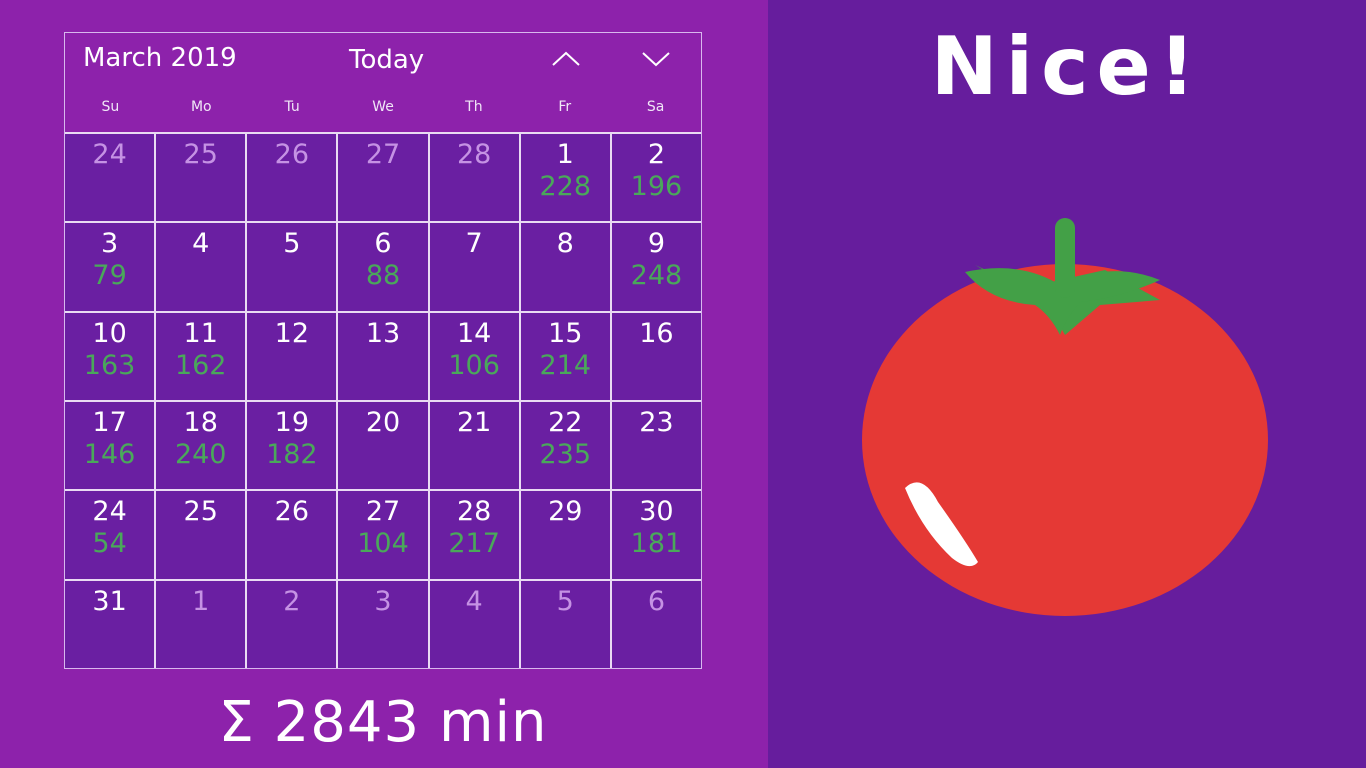 This screenshot has height=768, width=1366. What do you see at coordinates (565, 454) in the screenshot?
I see `day-minutes: 235` at bounding box center [565, 454].